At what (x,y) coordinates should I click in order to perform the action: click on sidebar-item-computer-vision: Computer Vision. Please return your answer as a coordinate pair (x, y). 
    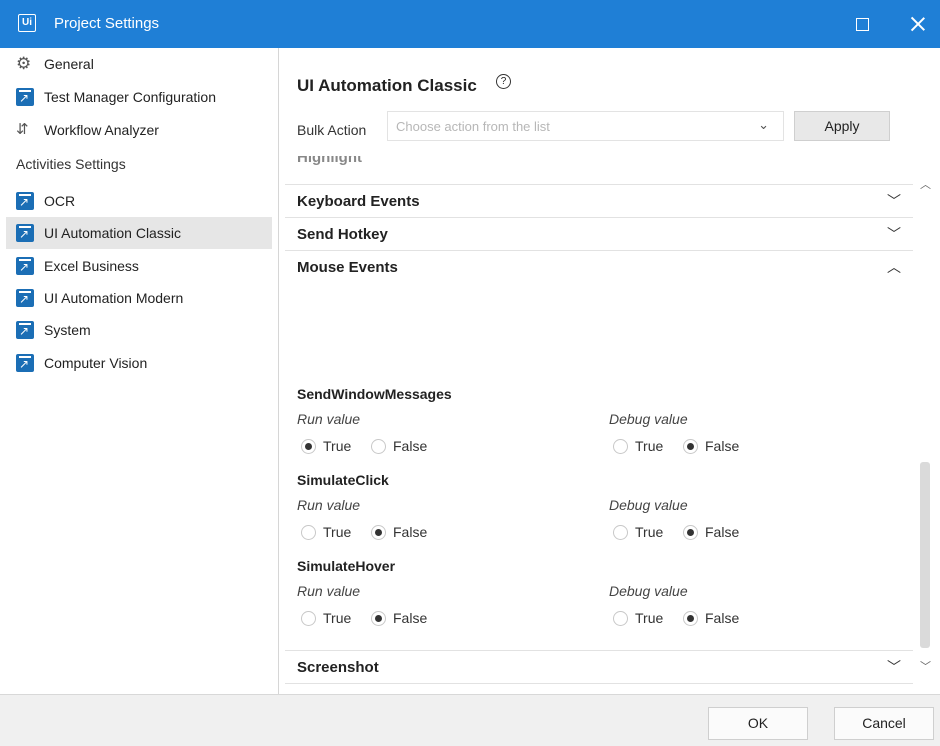
    Looking at the image, I should click on (139, 363).